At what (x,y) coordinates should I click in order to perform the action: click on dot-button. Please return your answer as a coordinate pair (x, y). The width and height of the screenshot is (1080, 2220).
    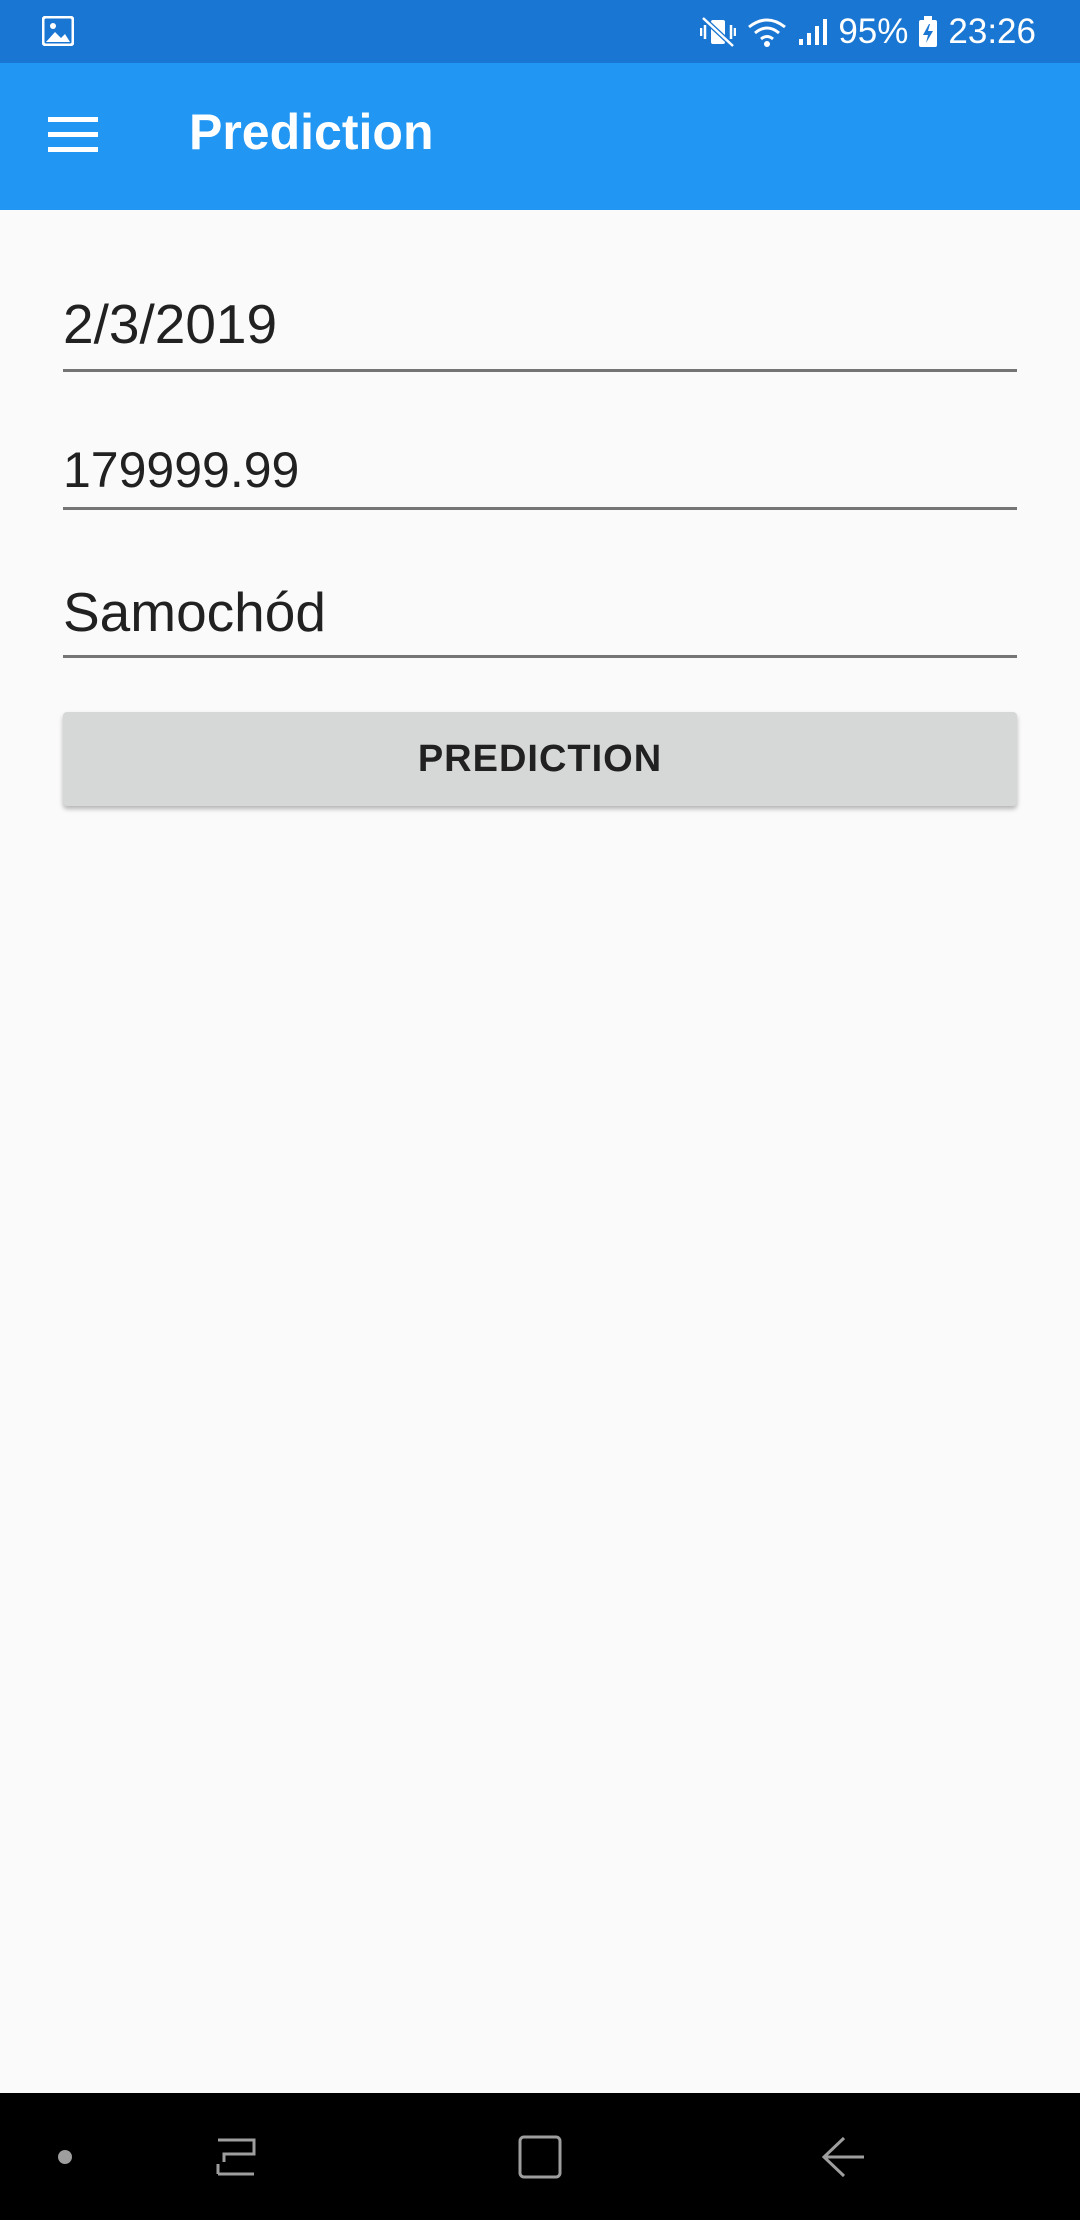
    Looking at the image, I should click on (65, 2156).